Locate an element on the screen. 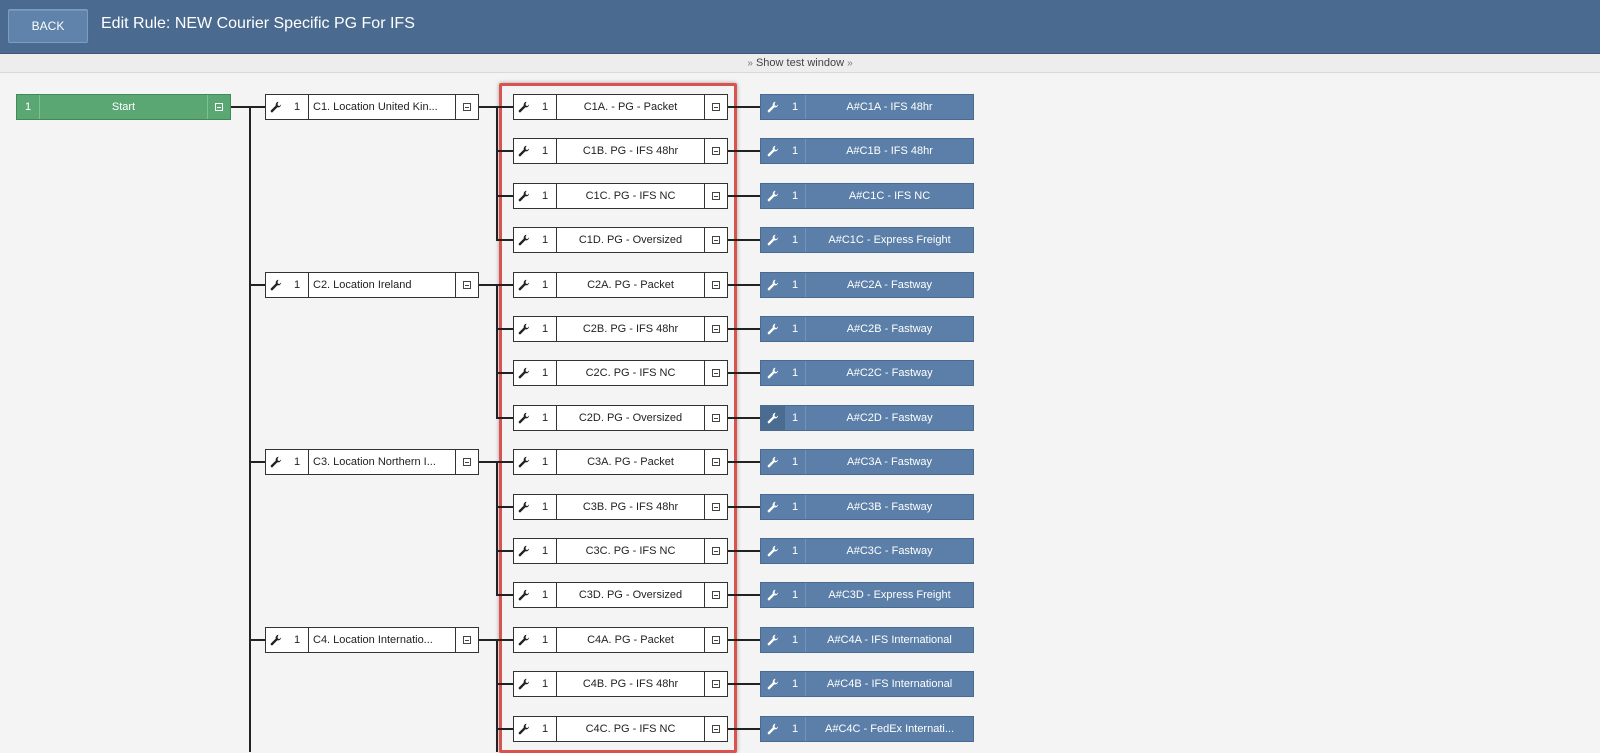 The image size is (1600, 753). condition-node-6: 1 C2B. PG - IFS 48hr is located at coordinates (620, 329).